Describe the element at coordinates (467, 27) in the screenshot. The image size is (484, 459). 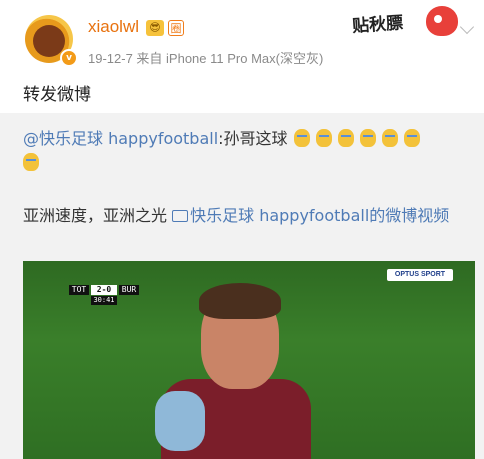
I see `chevron-down-icon` at that location.